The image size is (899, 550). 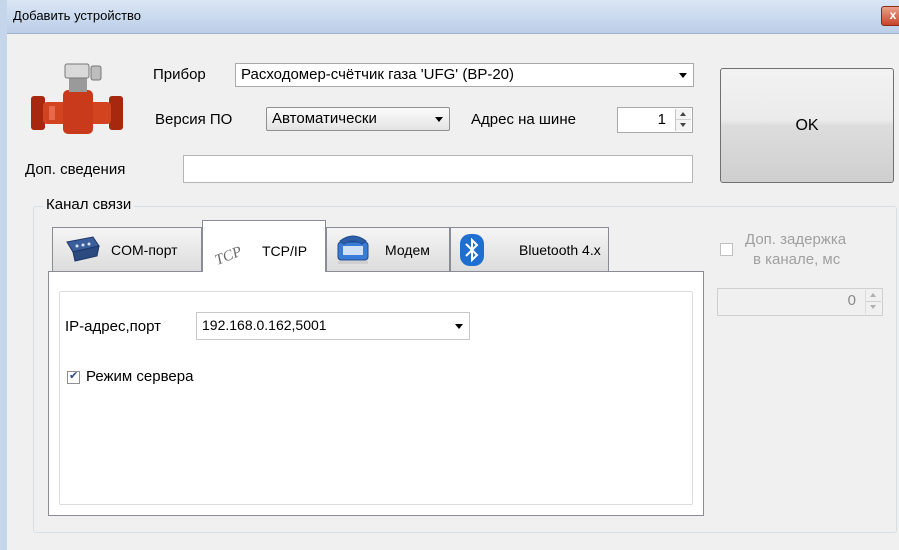 I want to click on delay-spinner: 0, so click(x=800, y=302).